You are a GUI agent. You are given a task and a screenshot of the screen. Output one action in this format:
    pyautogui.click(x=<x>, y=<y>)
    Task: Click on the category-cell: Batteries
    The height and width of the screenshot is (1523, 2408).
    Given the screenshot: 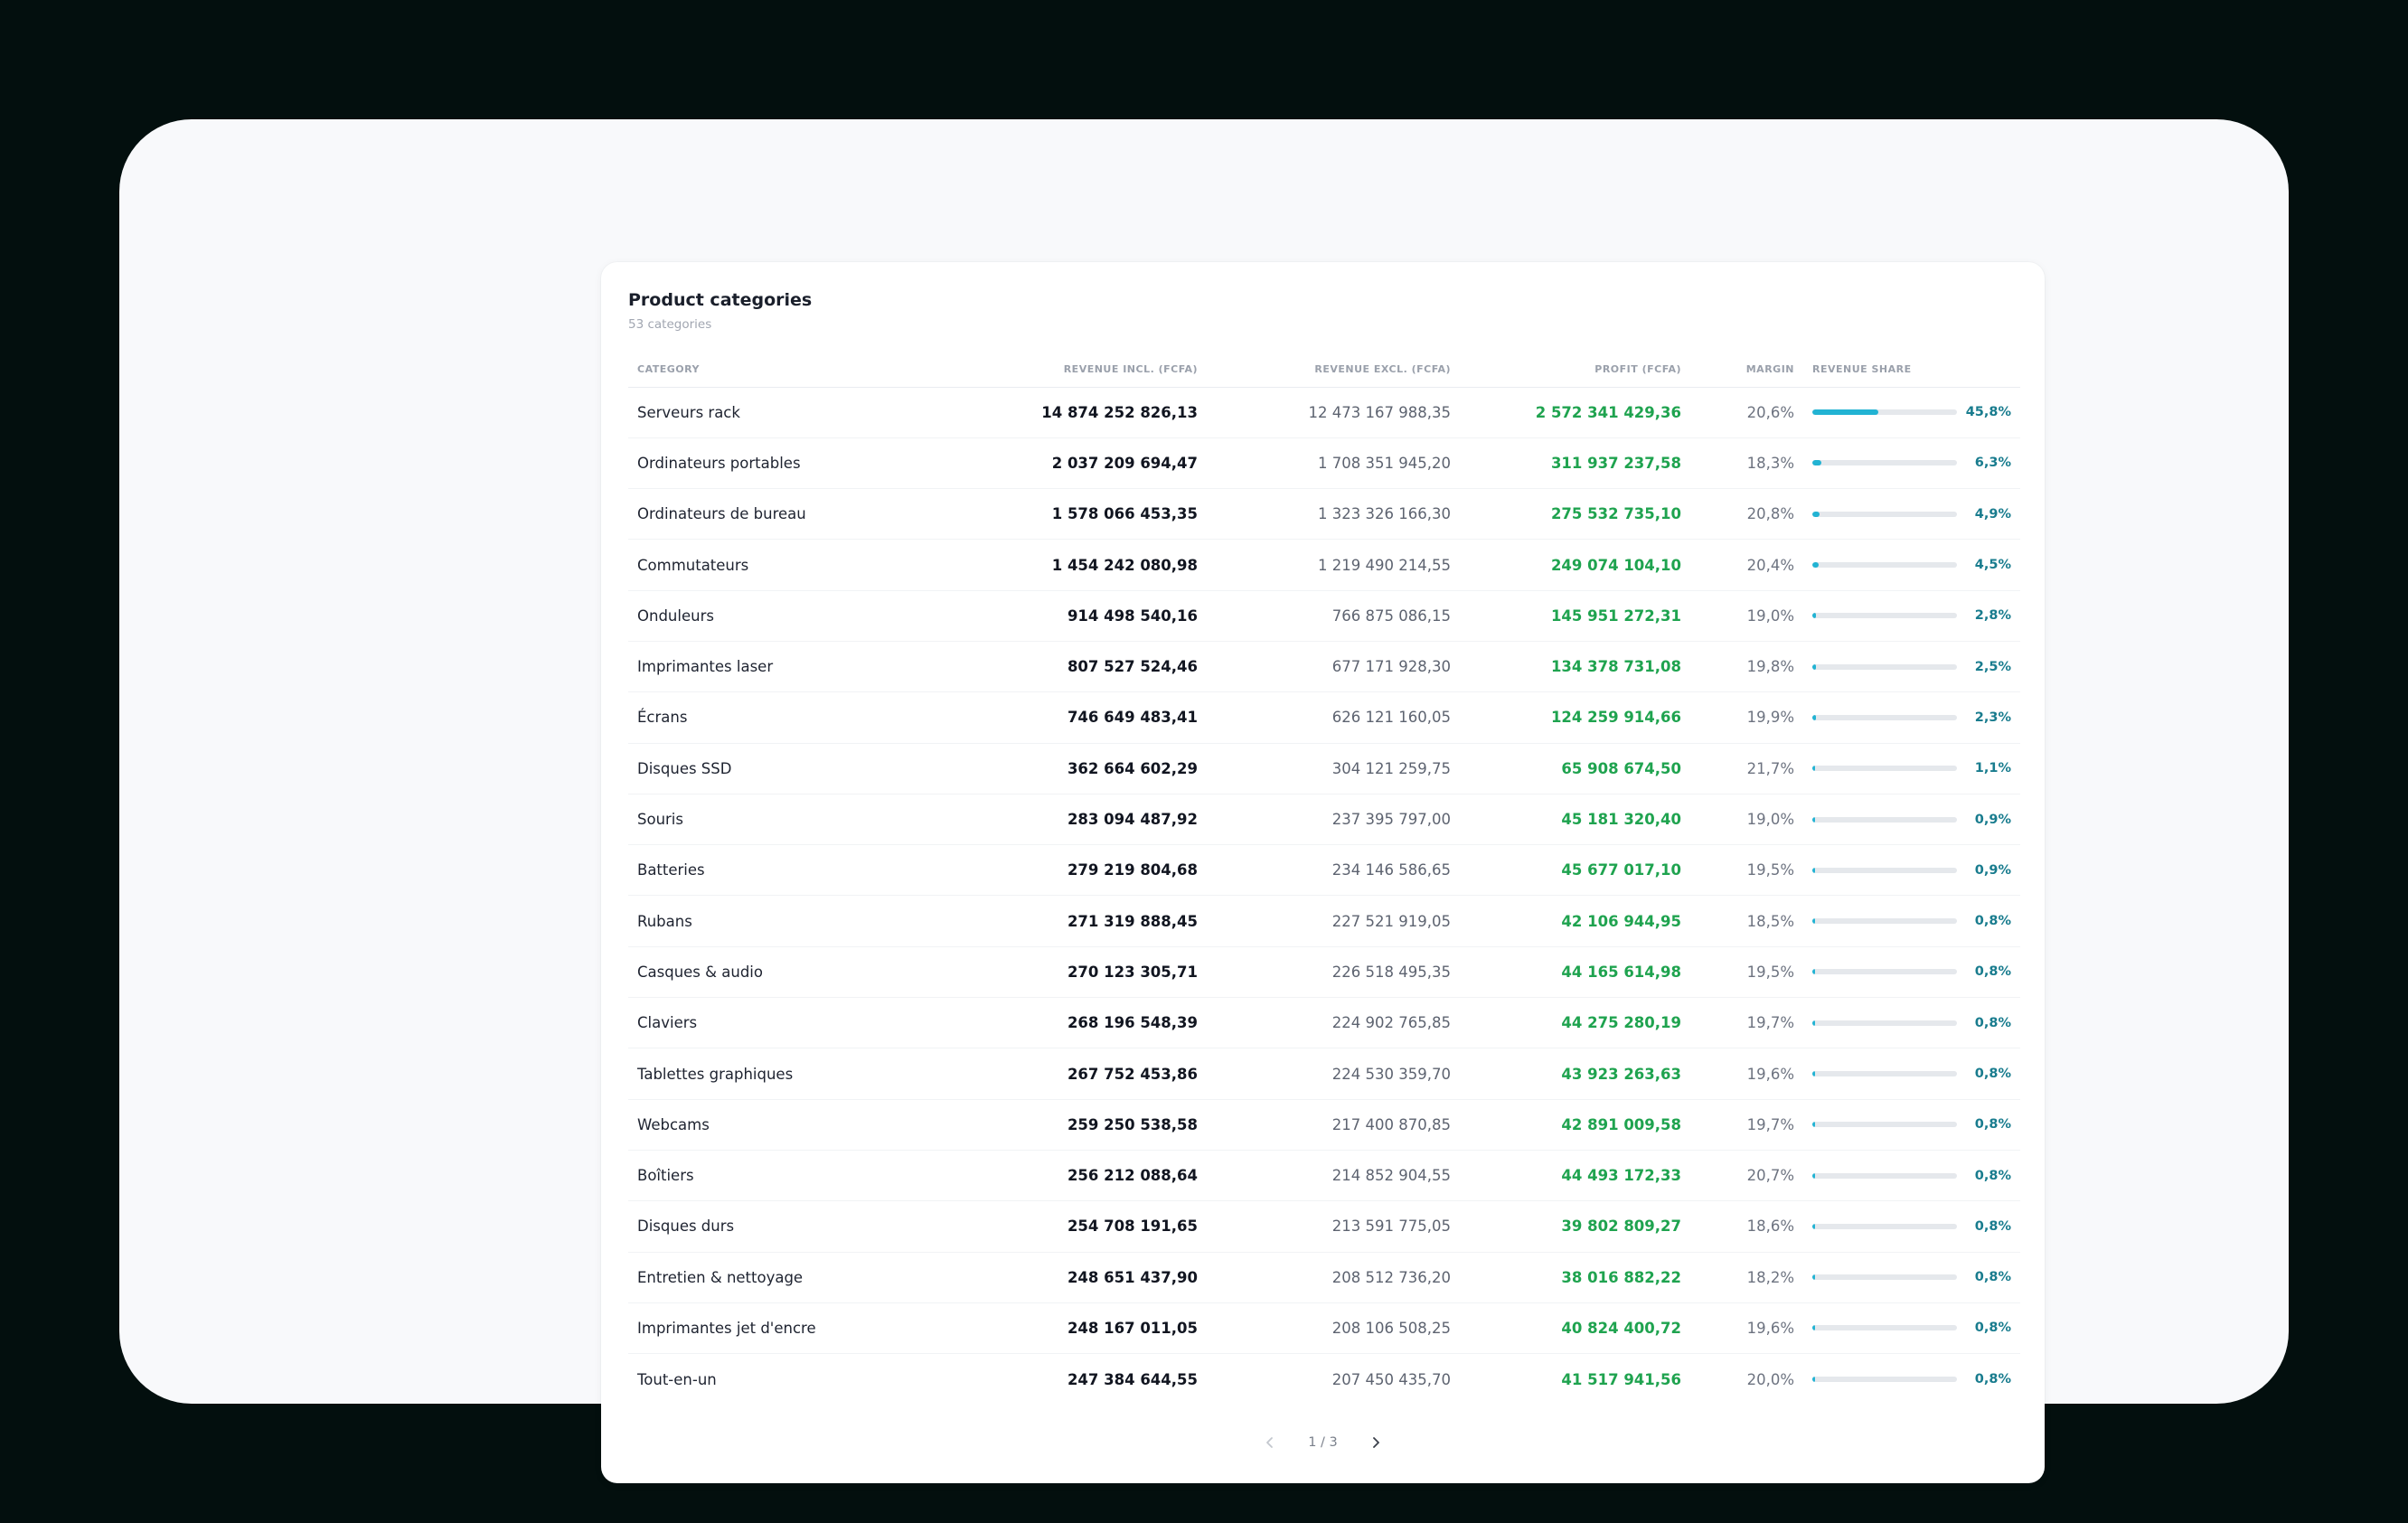 What is the action you would take?
    pyautogui.click(x=822, y=870)
    